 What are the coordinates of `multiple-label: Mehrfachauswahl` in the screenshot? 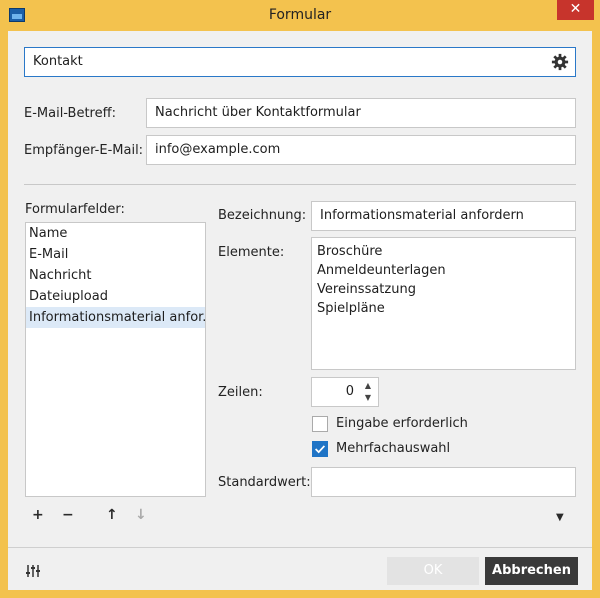 It's located at (393, 448).